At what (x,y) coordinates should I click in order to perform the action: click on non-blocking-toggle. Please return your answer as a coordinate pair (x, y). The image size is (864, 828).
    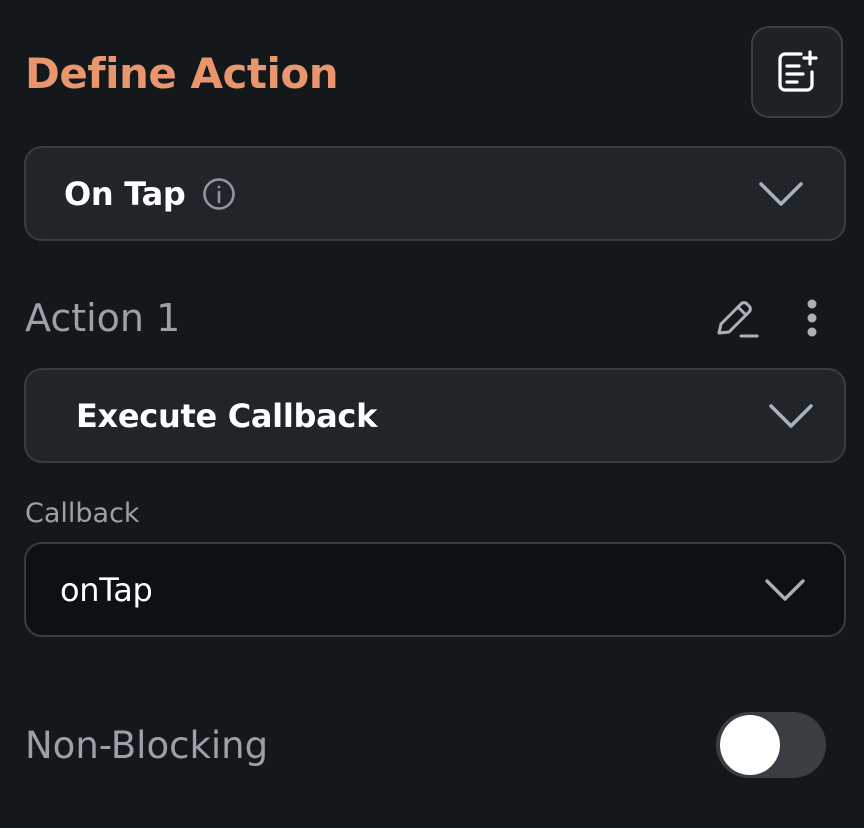
    Looking at the image, I should click on (771, 745).